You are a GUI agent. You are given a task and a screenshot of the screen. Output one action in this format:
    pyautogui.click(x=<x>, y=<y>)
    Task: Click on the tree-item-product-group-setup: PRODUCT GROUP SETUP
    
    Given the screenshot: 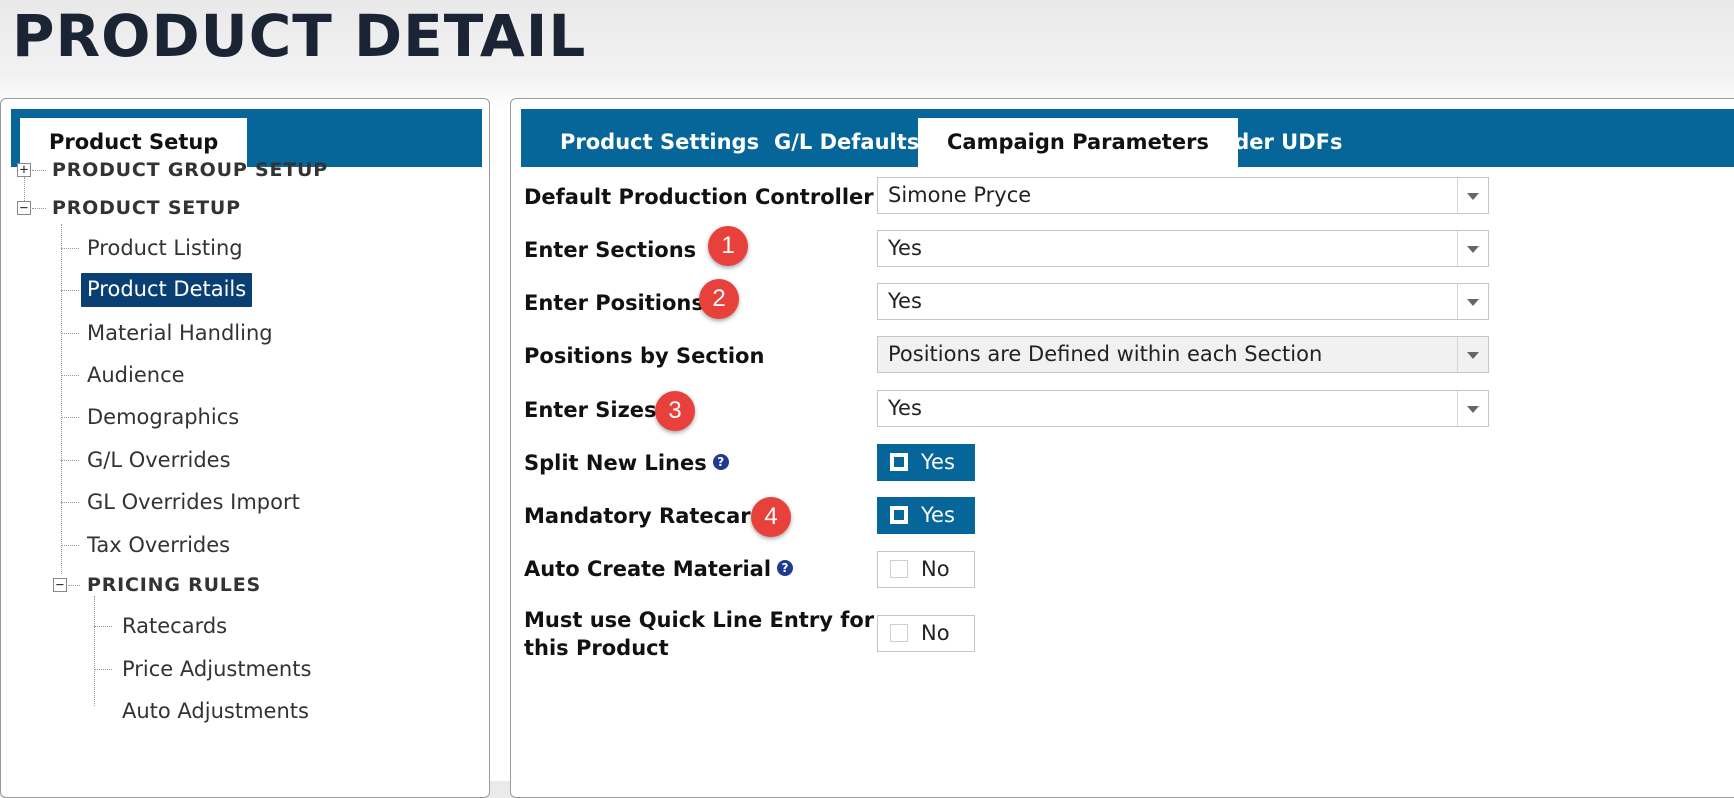 What is the action you would take?
    pyautogui.click(x=190, y=170)
    